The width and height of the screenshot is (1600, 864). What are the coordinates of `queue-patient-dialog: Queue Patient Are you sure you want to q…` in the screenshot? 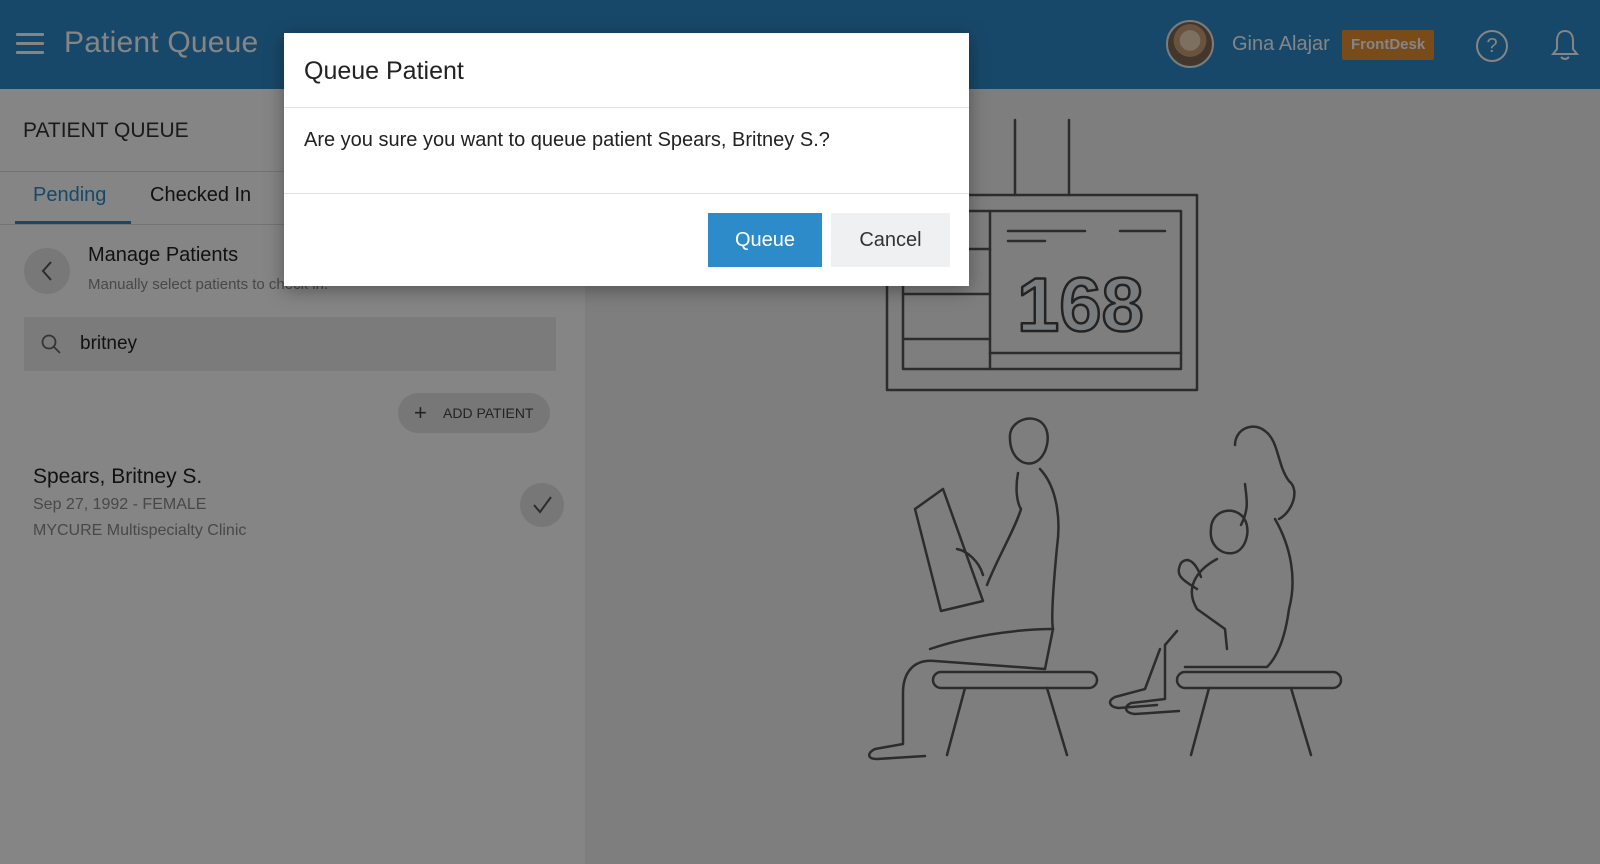 It's located at (626, 159).